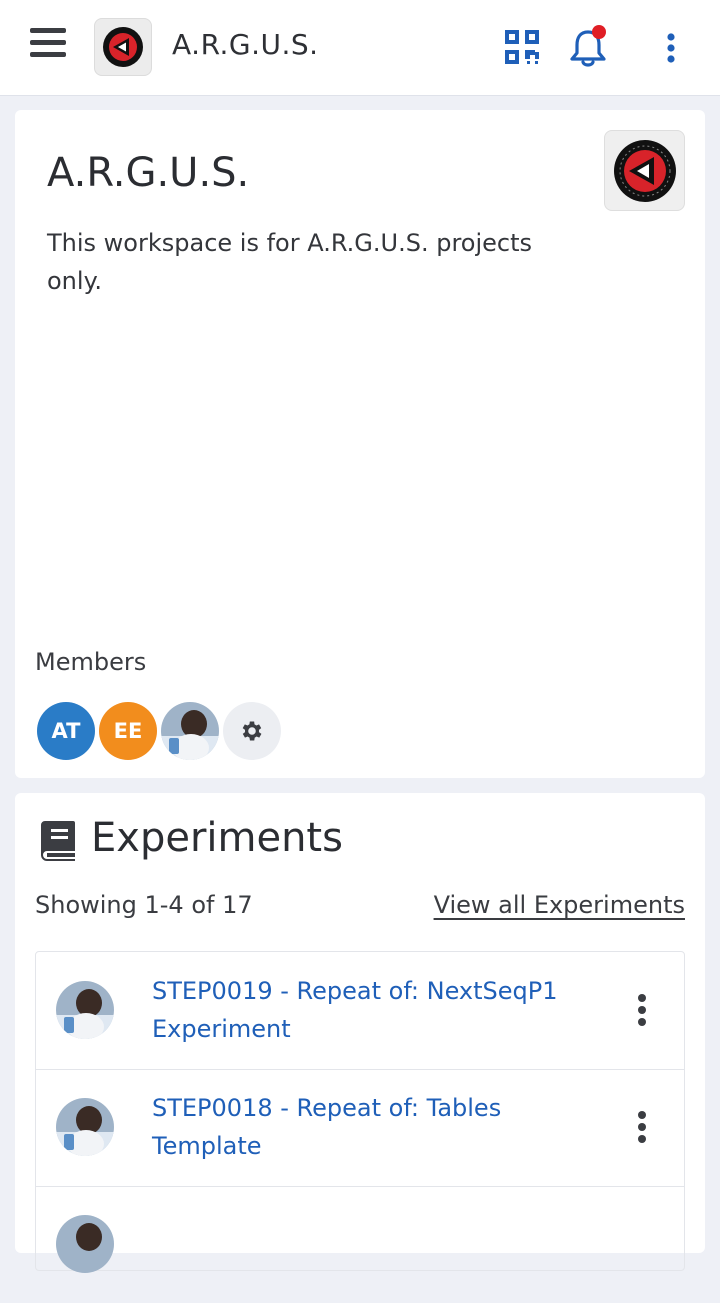 The width and height of the screenshot is (720, 1303). I want to click on qr-code-icon, so click(522, 47).